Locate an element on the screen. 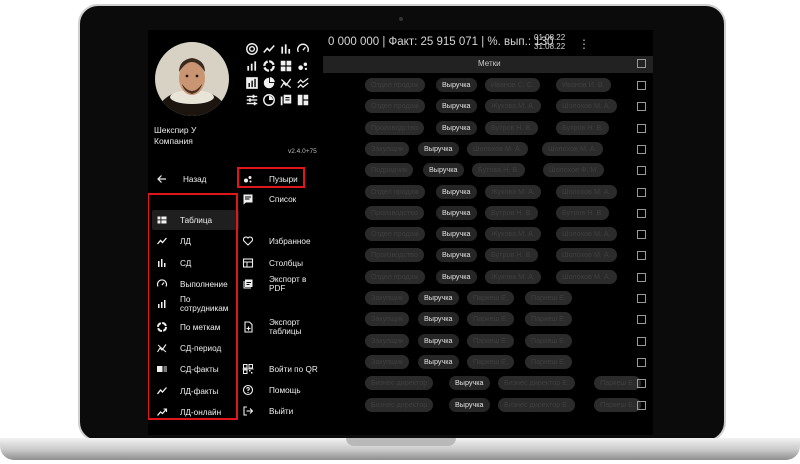 This screenshot has height=464, width=800. action-item-9: Выйти is located at coordinates (280, 411).